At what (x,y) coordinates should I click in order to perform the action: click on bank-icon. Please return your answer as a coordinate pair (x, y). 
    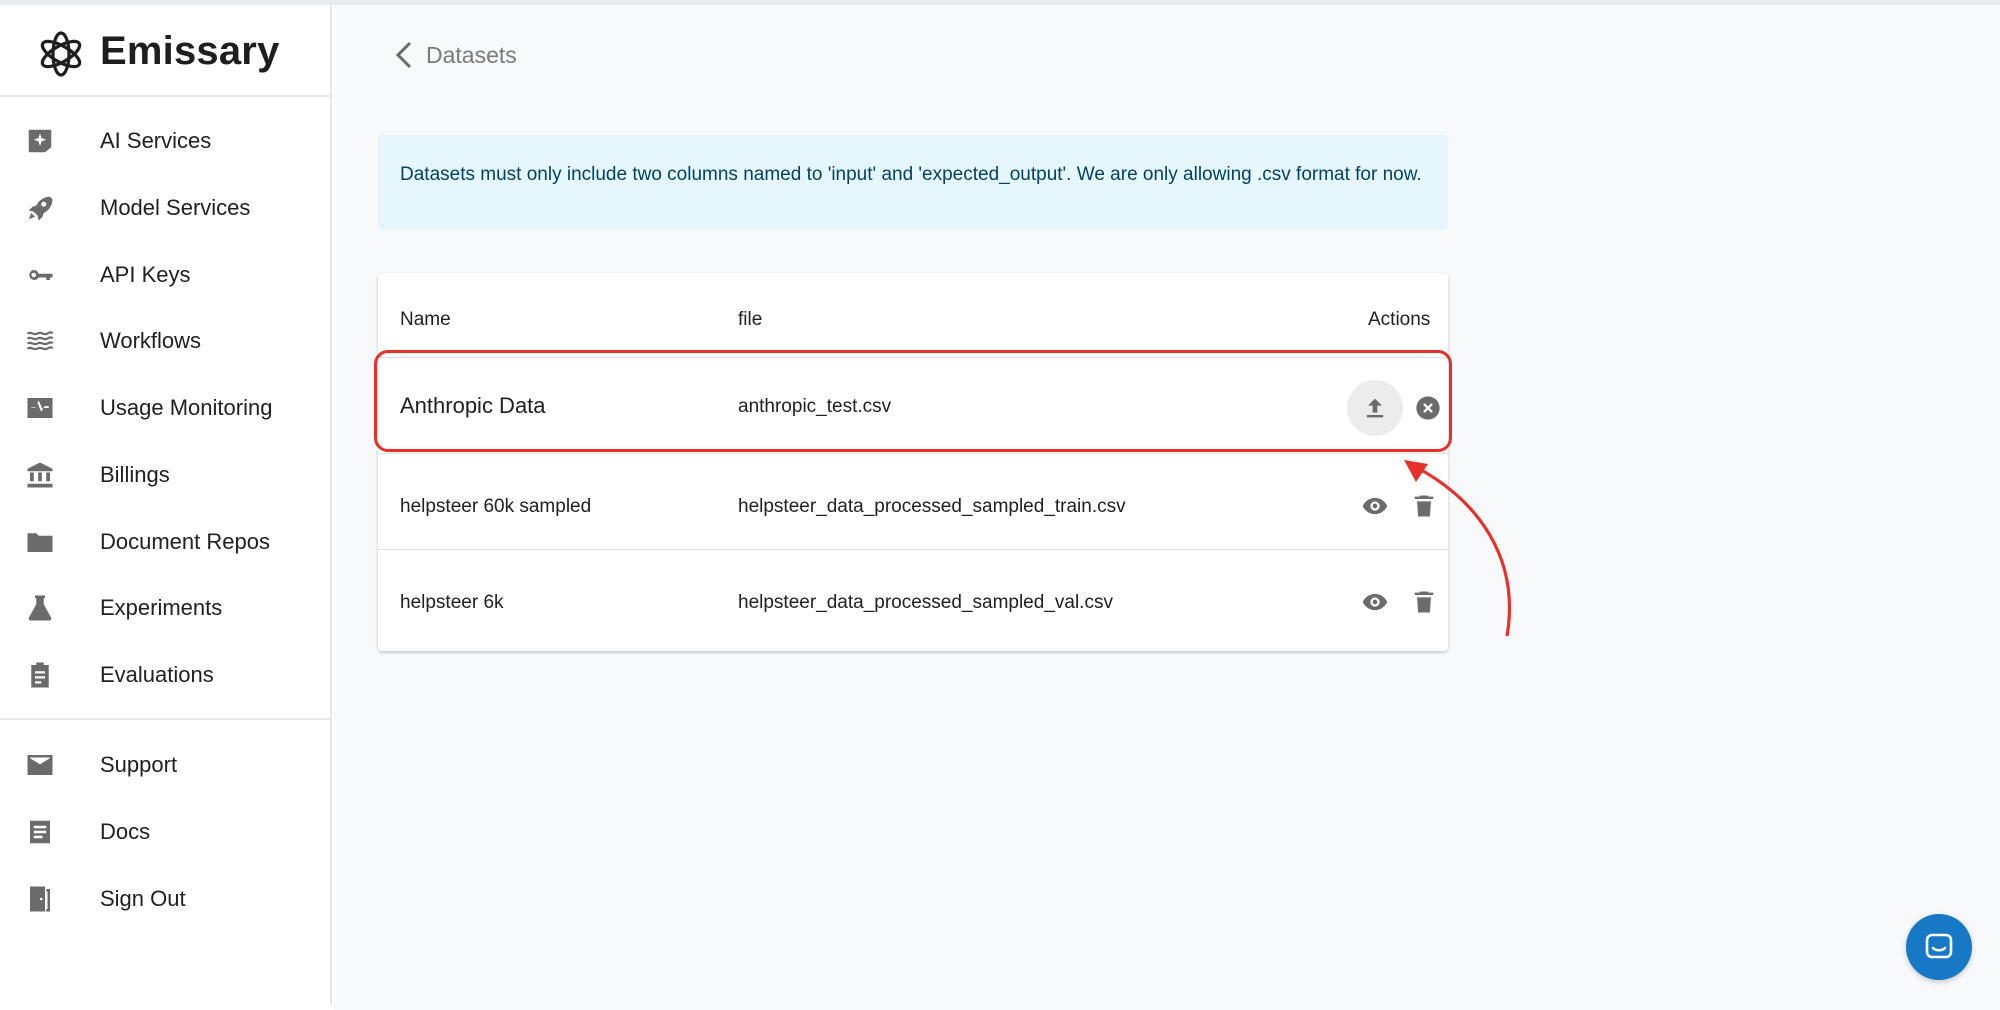
    Looking at the image, I should click on (40, 475).